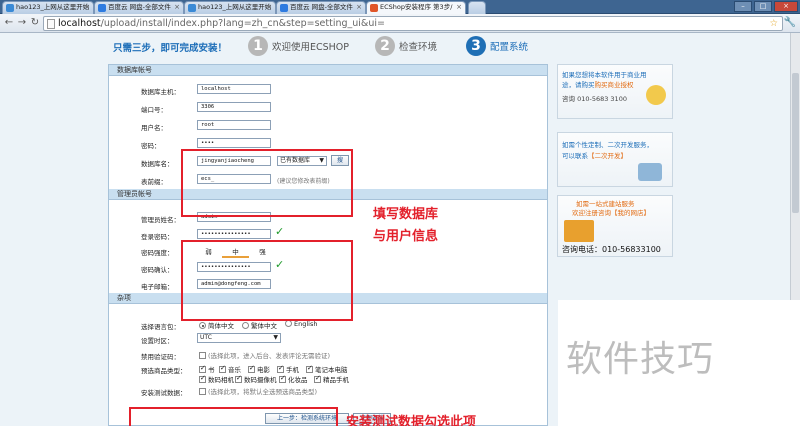  Describe the element at coordinates (374, 8) in the screenshot. I see `ecshop-icon` at that location.